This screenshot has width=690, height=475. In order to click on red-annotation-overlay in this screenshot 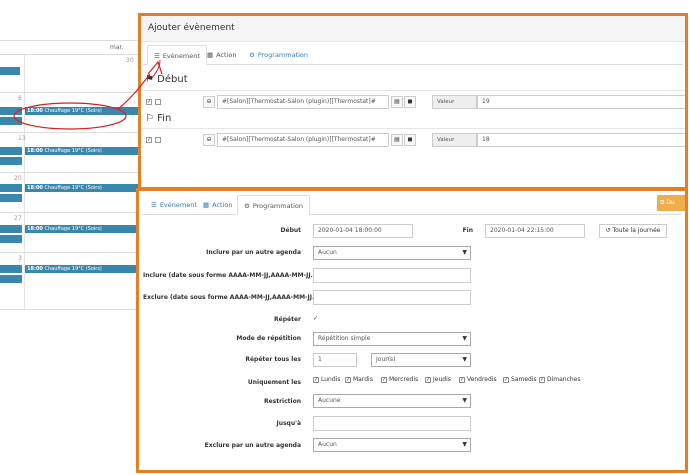, I will do `click(88, 94)`.